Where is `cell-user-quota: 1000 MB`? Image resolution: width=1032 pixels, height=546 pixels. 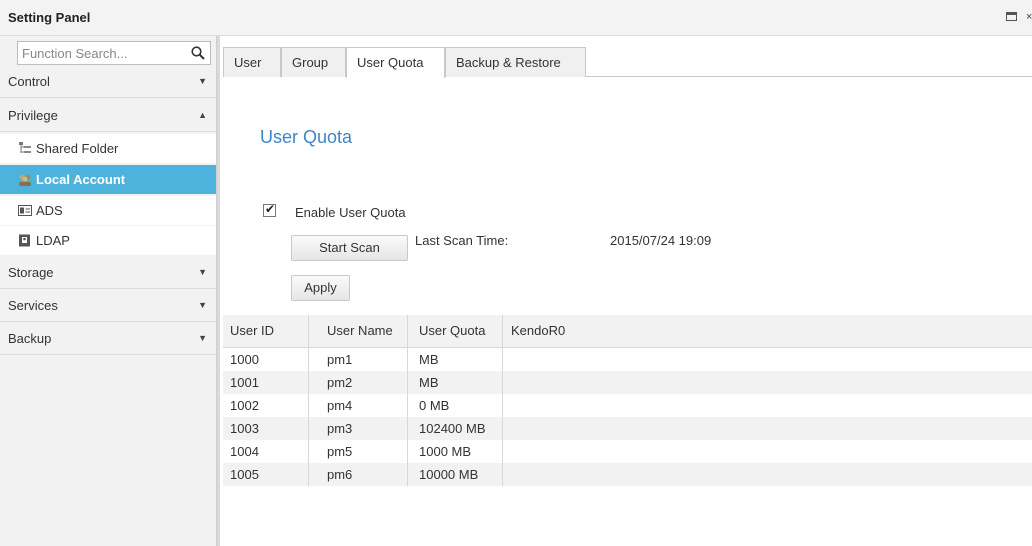
cell-user-quota: 1000 MB is located at coordinates (455, 451).